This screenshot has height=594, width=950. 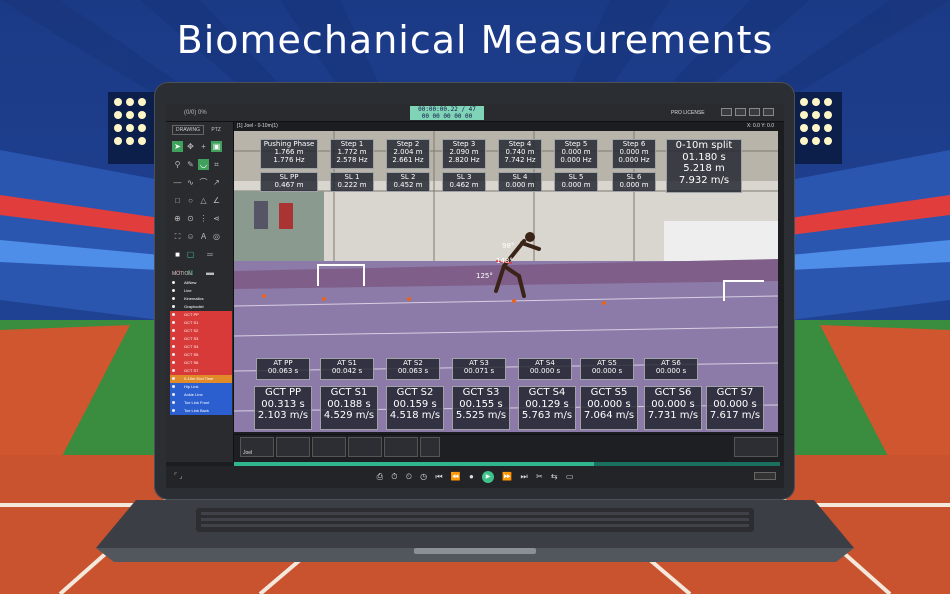 I want to click on clock-icon: ◷, so click(x=423, y=477).